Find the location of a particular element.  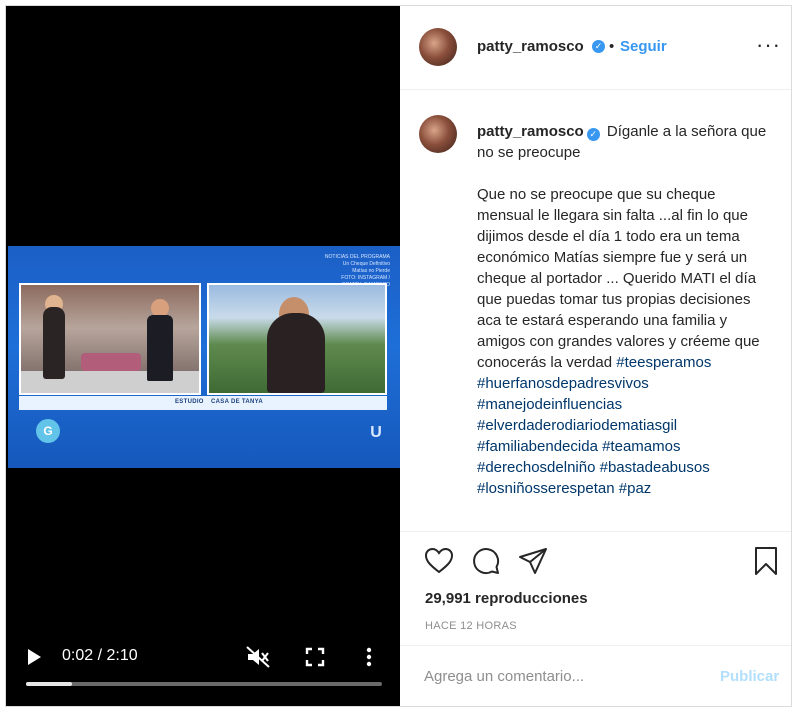

more-horizontal-icon: ··· is located at coordinates (768, 45).